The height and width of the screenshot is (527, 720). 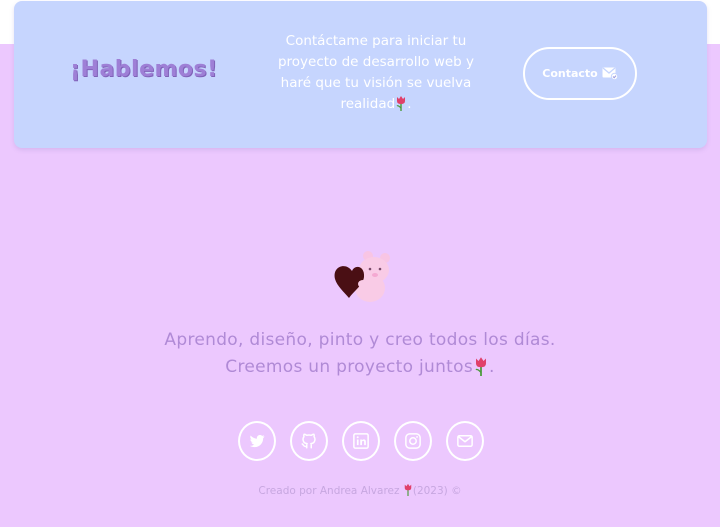 What do you see at coordinates (349, 367) in the screenshot?
I see `tagline-line-2-text: Creemos un proyecto juntos` at bounding box center [349, 367].